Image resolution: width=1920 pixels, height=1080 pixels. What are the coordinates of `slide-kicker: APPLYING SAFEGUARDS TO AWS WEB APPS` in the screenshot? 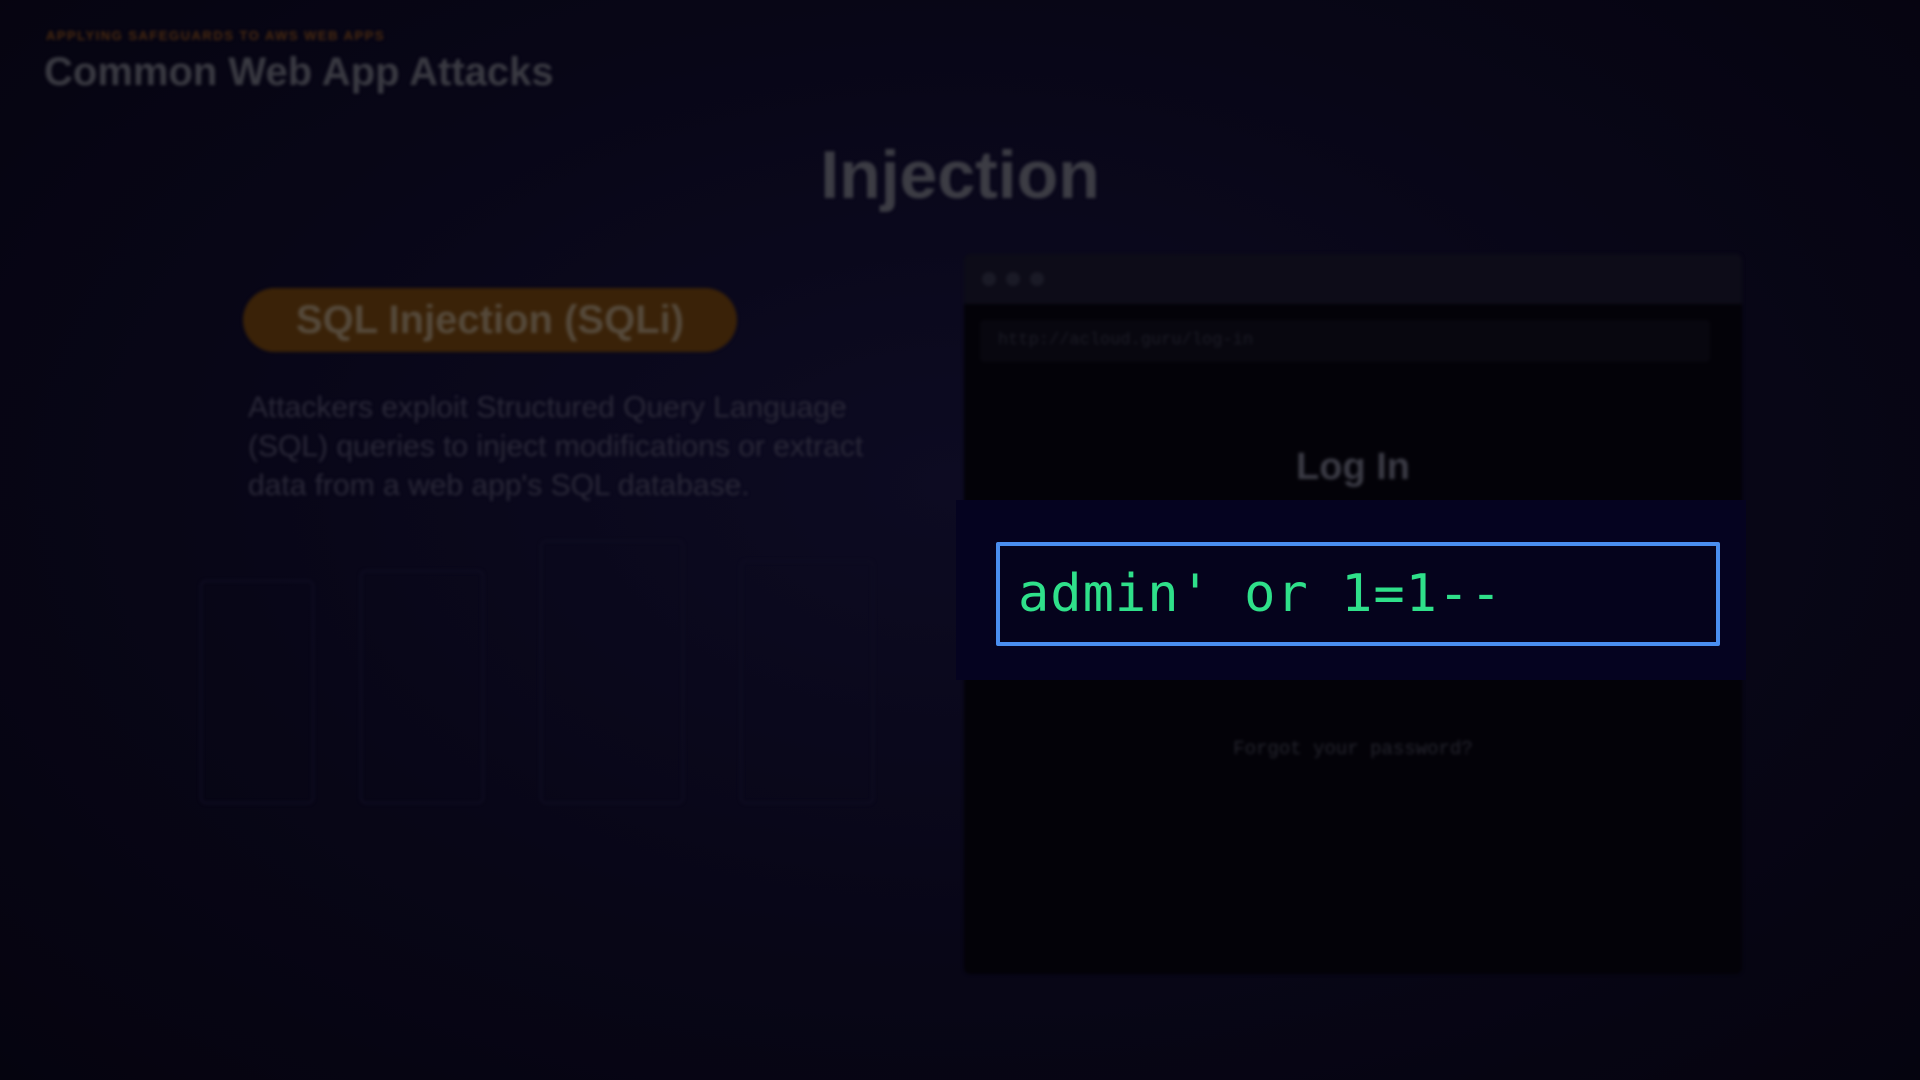 It's located at (216, 35).